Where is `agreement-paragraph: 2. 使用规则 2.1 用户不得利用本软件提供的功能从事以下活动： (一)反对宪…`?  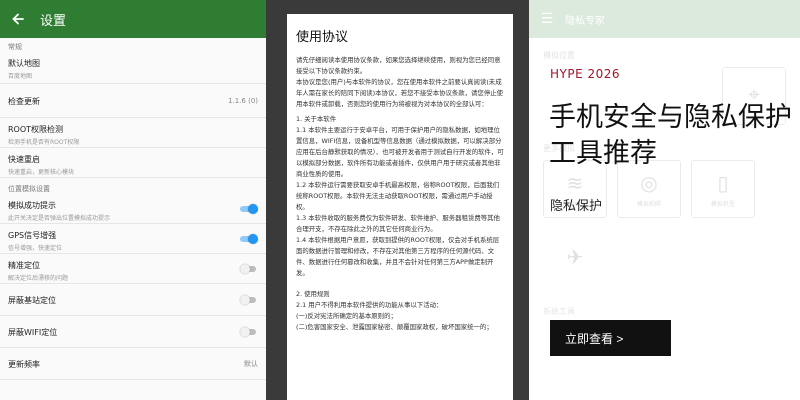
agreement-paragraph: 2. 使用规则 2.1 用户不得利用本软件提供的功能从事以下活动： (一)反对宪… is located at coordinates (394, 310).